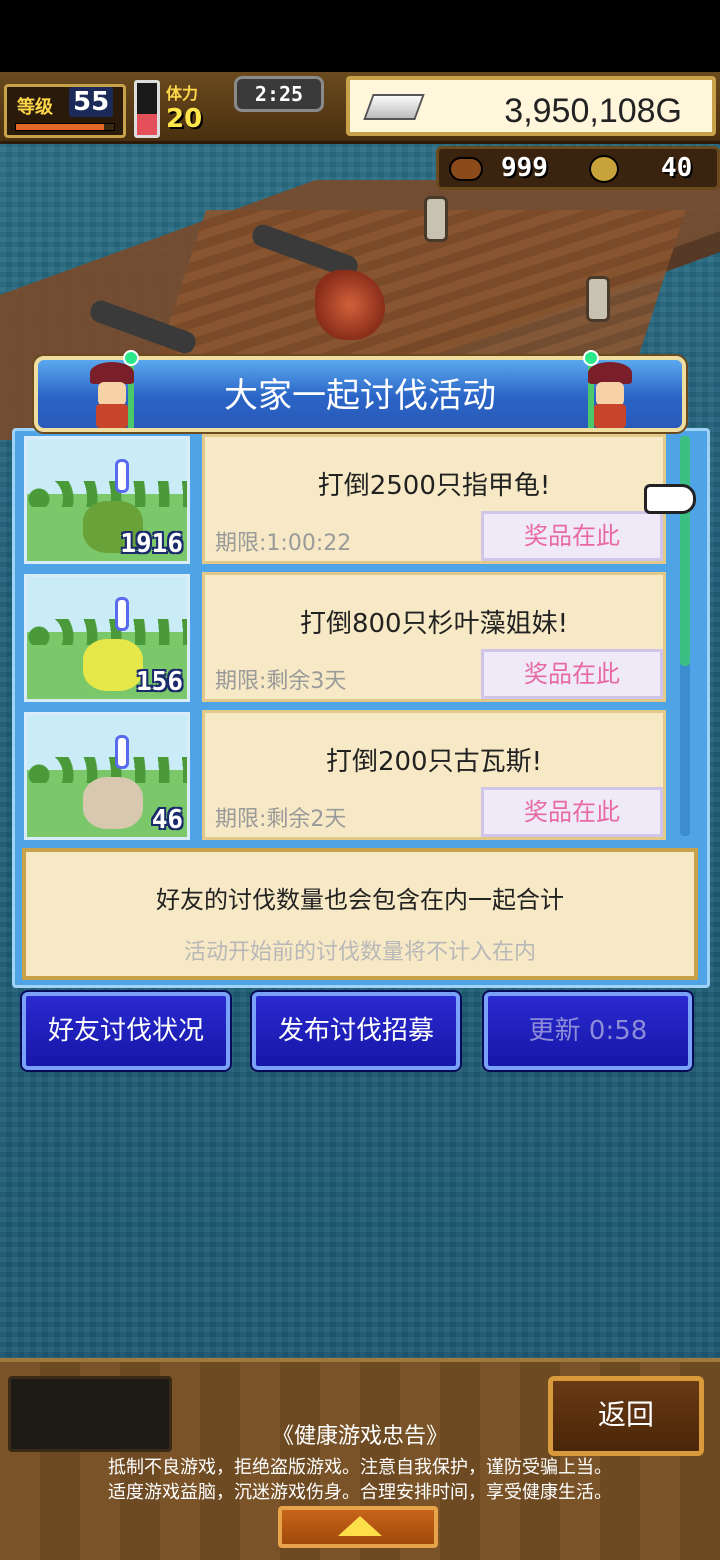  What do you see at coordinates (182, 93) in the screenshot?
I see `stamina-label: 体力` at bounding box center [182, 93].